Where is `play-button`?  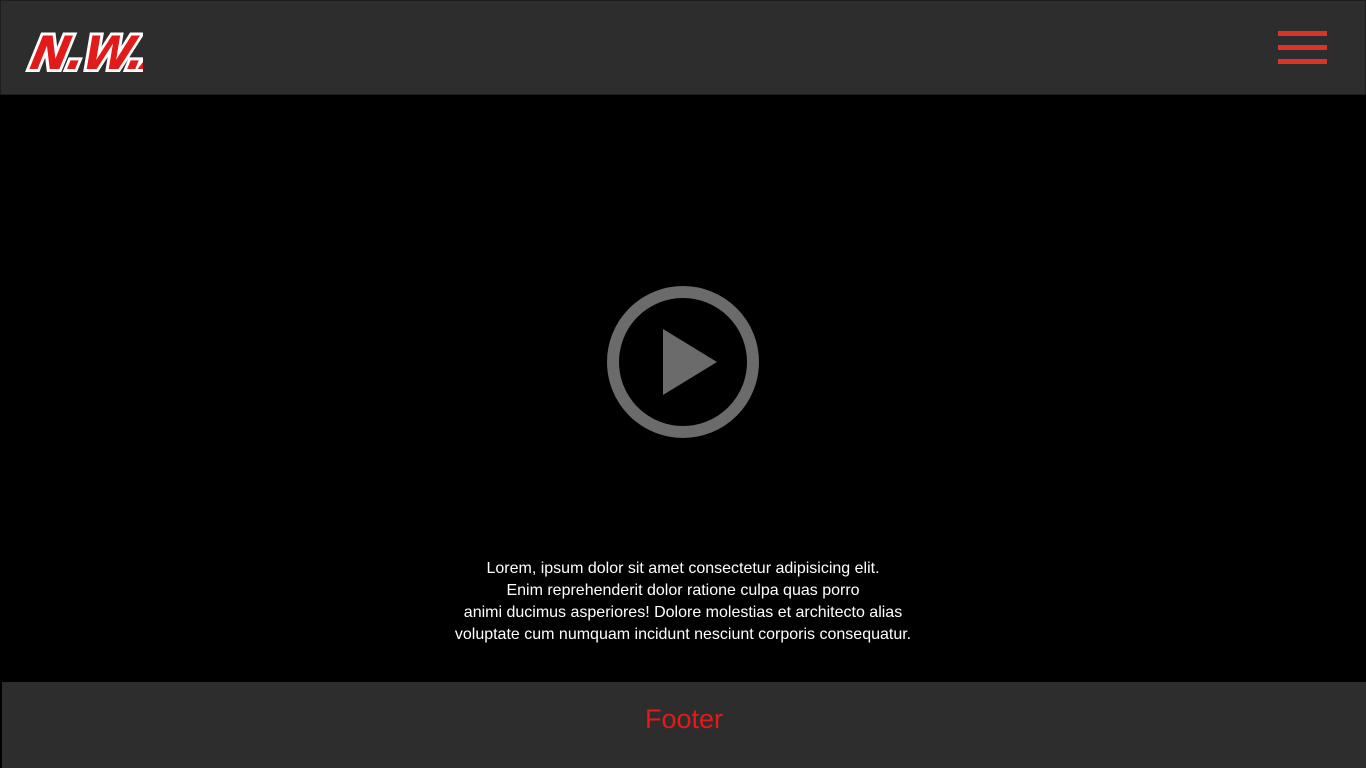
play-button is located at coordinates (683, 362).